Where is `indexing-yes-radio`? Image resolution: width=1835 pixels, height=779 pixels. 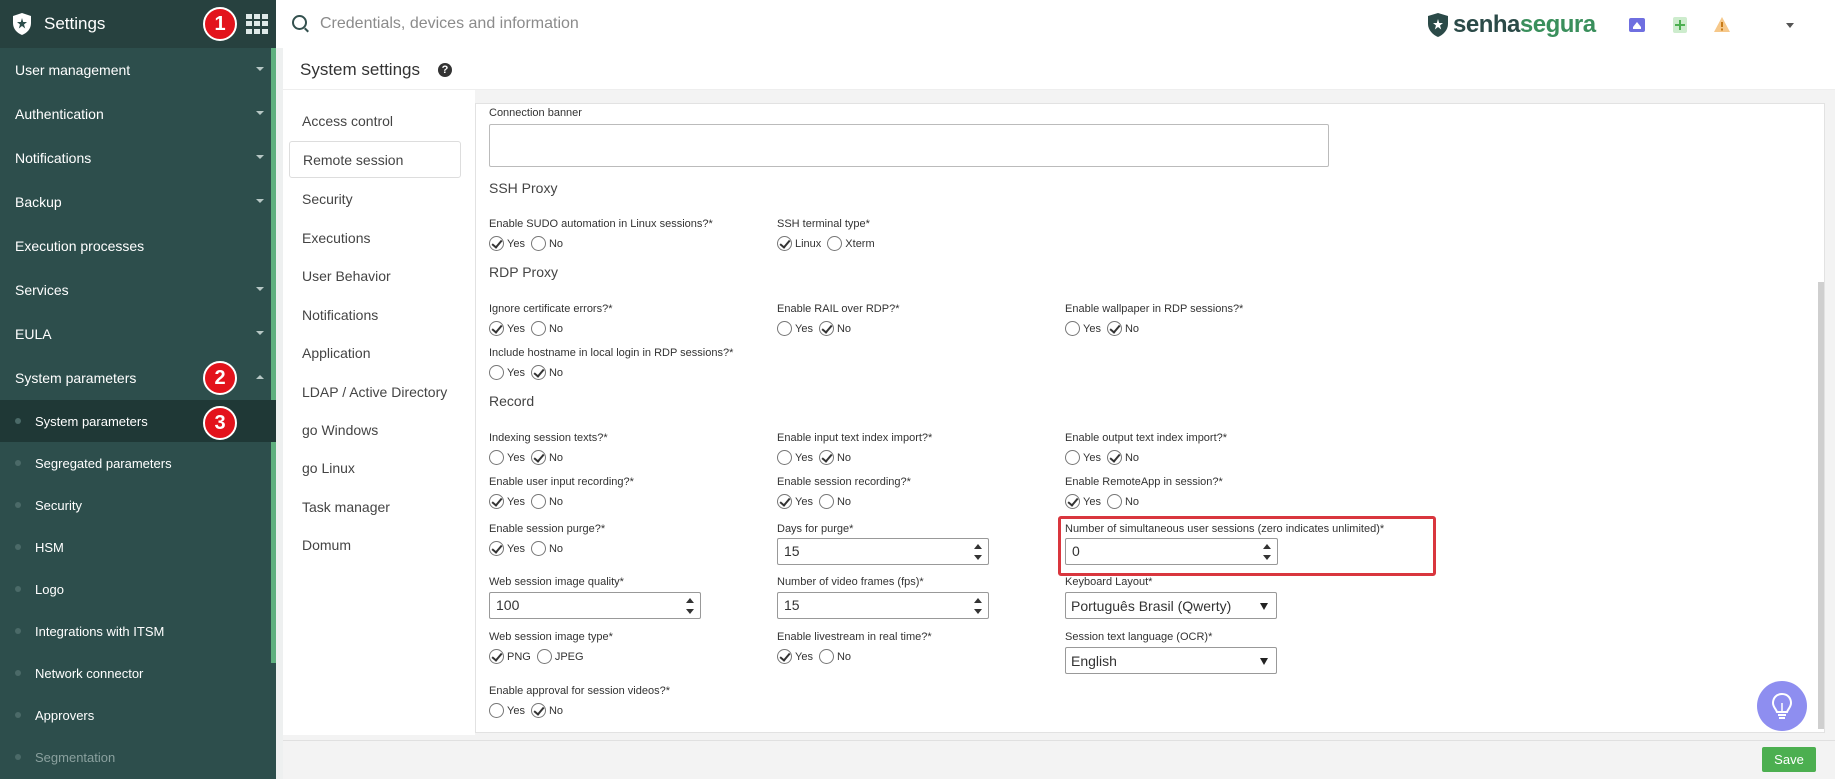
indexing-yes-radio is located at coordinates (496, 457).